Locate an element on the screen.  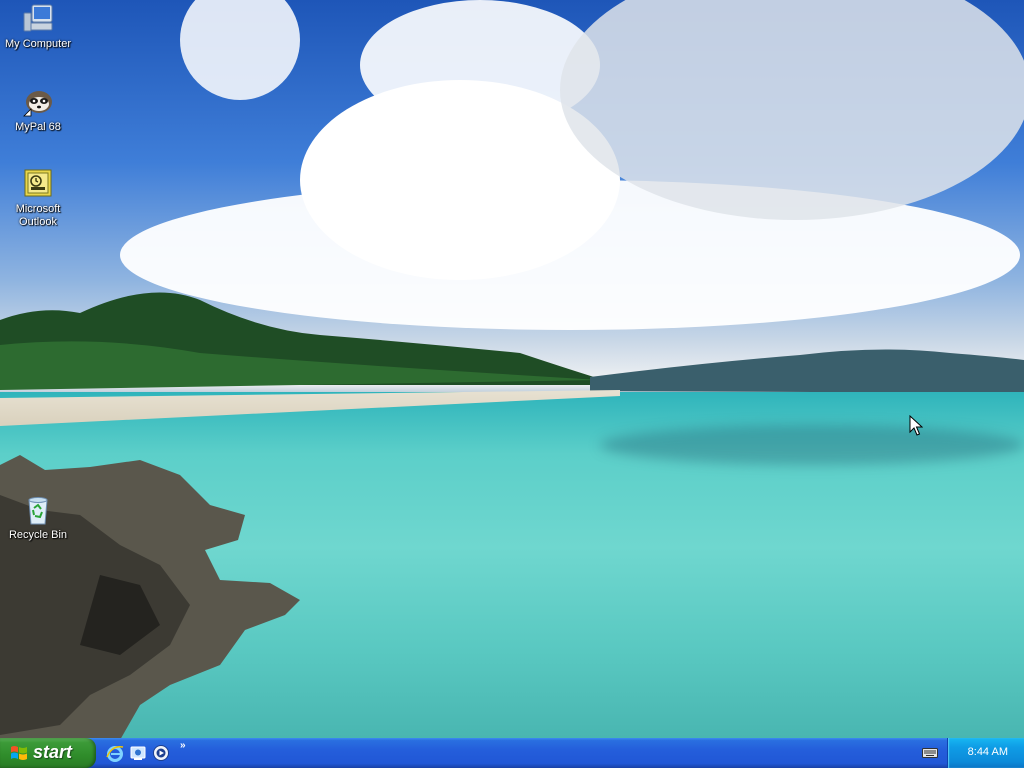
media-player-icon is located at coordinates (161, 753).